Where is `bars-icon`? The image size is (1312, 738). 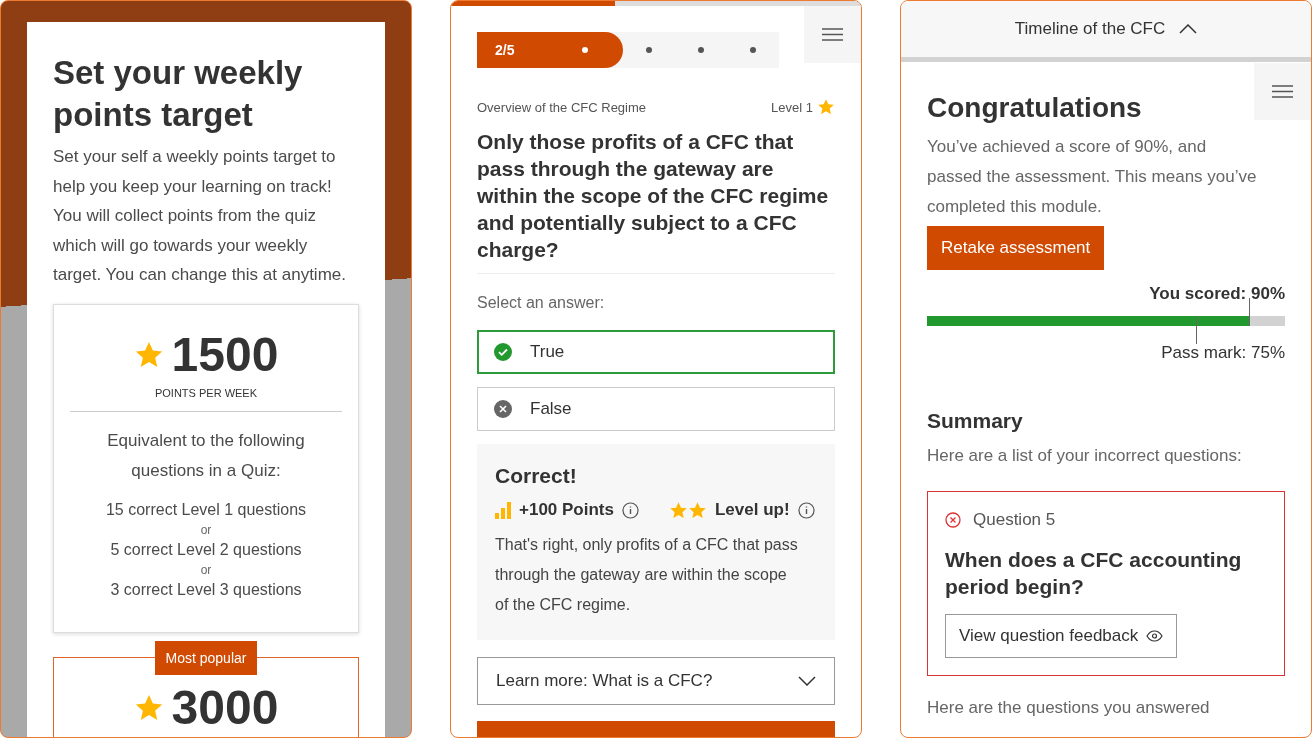 bars-icon is located at coordinates (503, 510).